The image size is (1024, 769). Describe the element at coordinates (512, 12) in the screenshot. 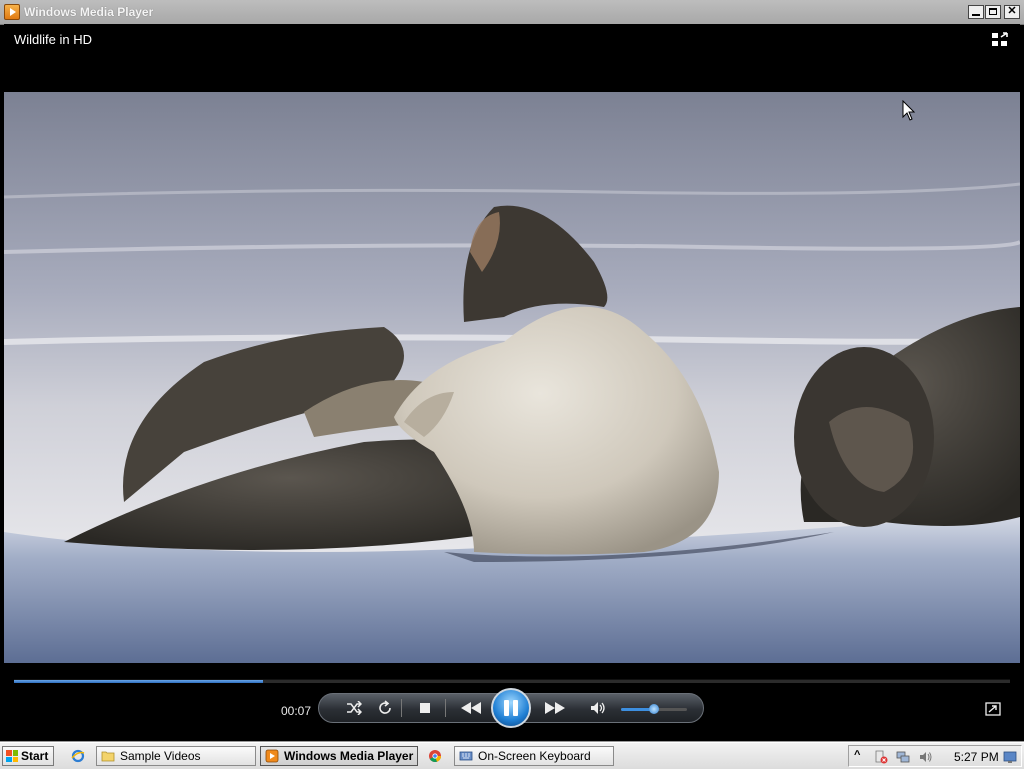

I see `title-bar: Windows Media Player ✕` at that location.